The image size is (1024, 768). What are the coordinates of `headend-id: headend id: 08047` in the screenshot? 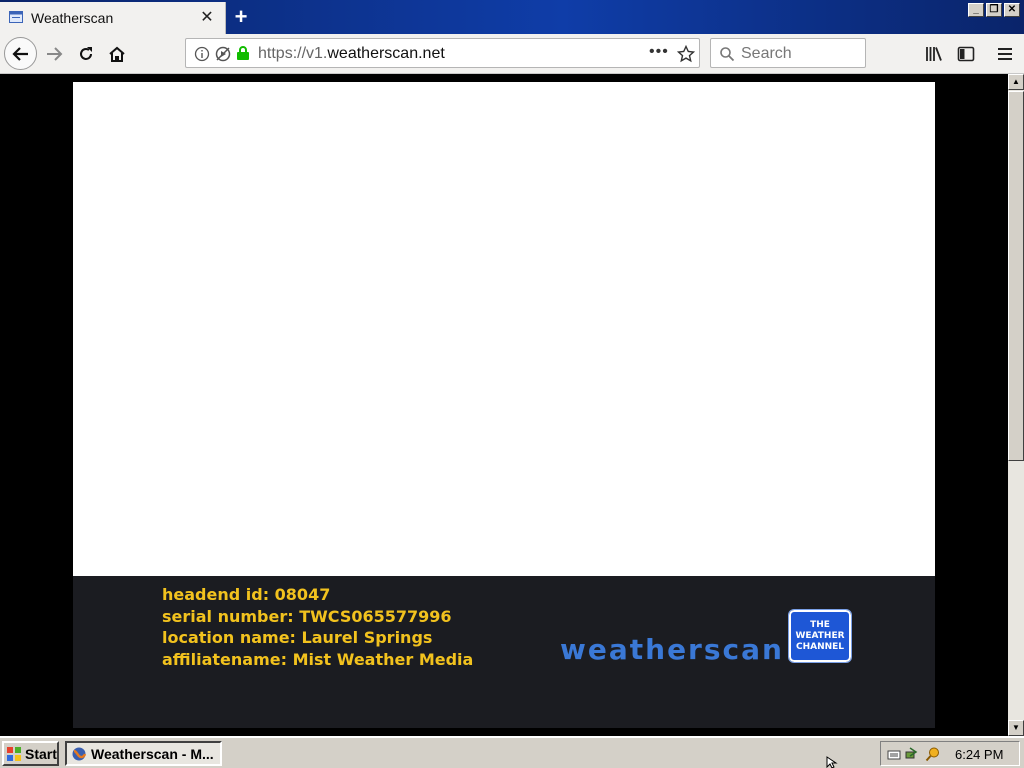 It's located at (246, 594).